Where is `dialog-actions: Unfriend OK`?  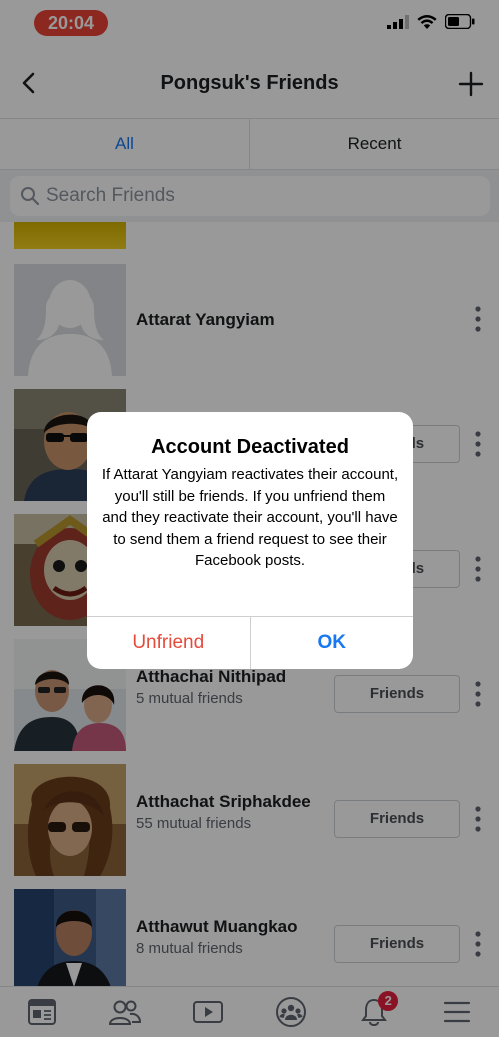 dialog-actions: Unfriend OK is located at coordinates (250, 642).